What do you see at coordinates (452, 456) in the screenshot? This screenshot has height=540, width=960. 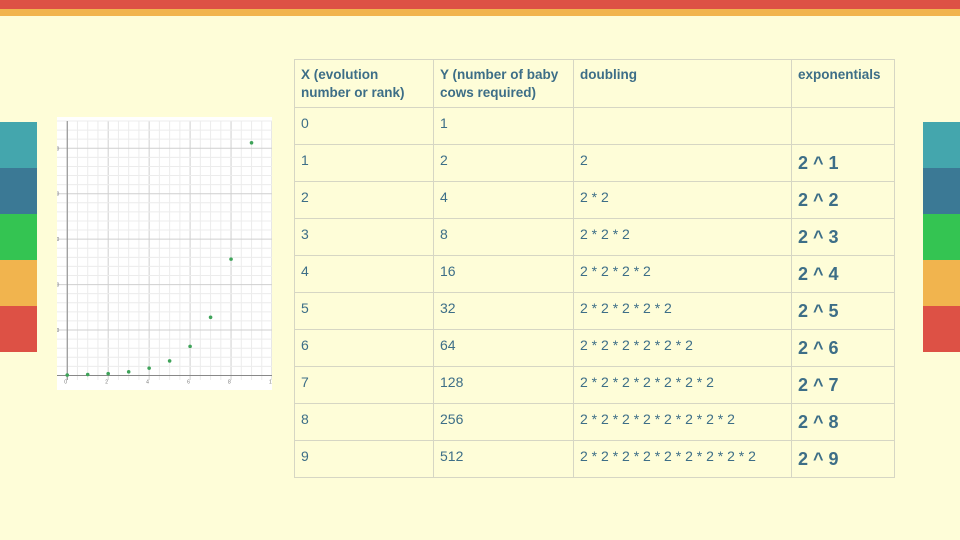 I see `cell-y-text: 512` at bounding box center [452, 456].